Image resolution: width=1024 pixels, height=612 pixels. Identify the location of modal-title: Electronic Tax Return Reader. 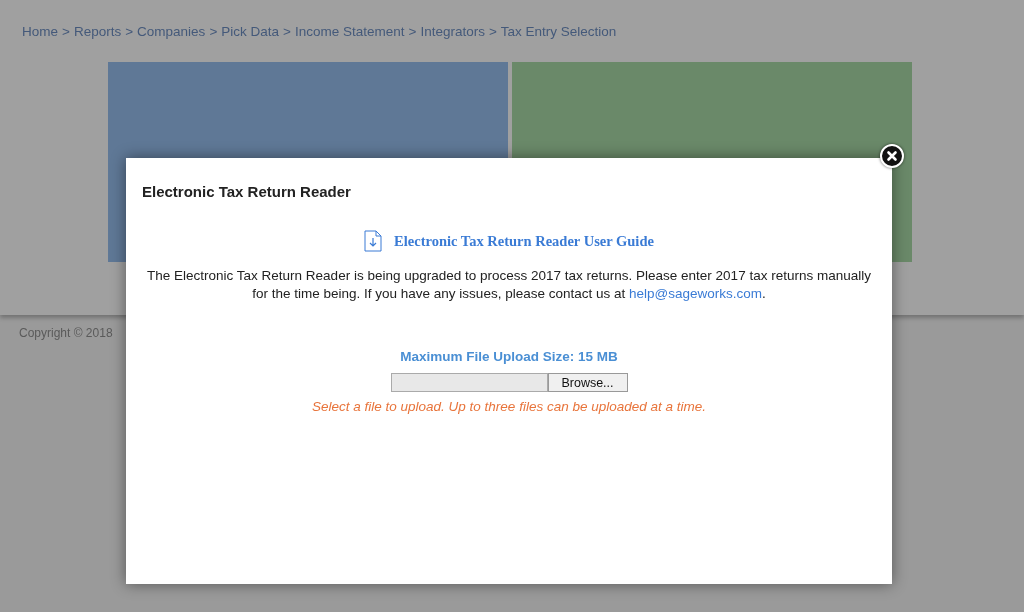
(247, 191).